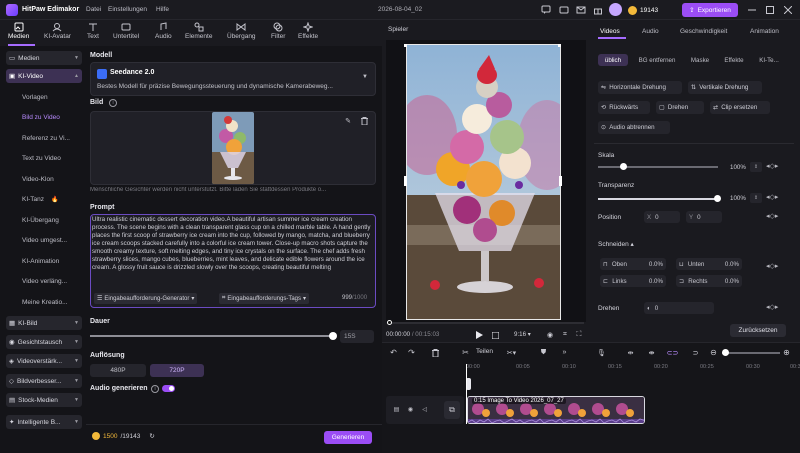 Image resolution: width=800 pixels, height=453 pixels. Describe the element at coordinates (758, 330) in the screenshot. I see `reset-button: Zurücksetzen` at that location.